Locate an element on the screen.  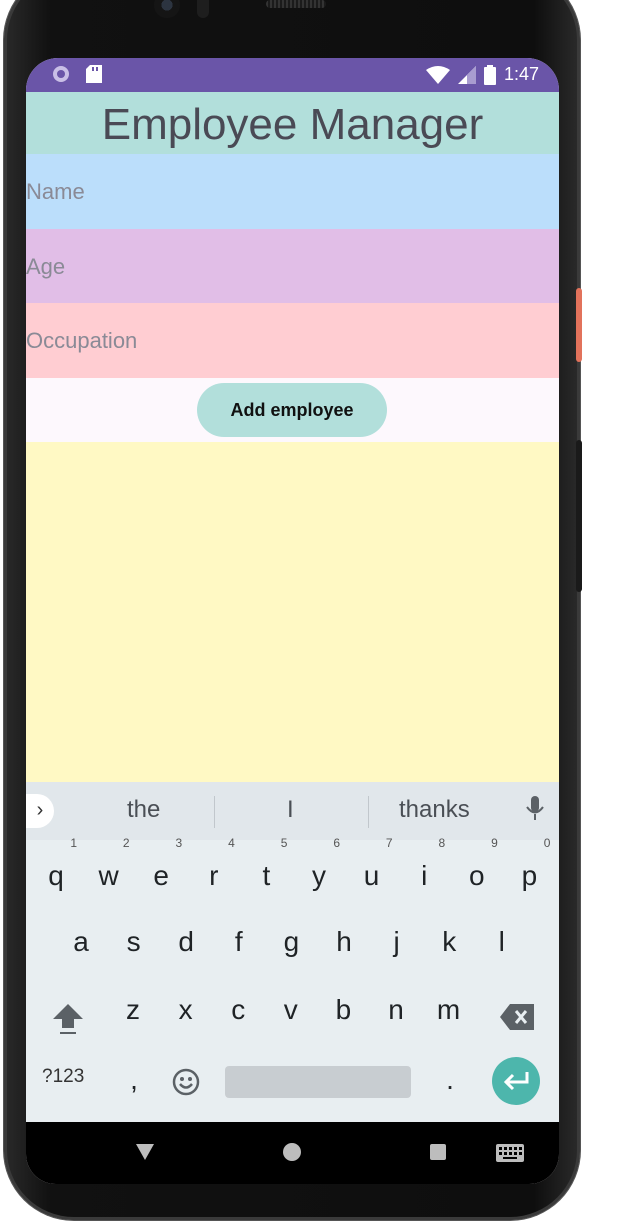
period-key: . is located at coordinates (450, 1080).